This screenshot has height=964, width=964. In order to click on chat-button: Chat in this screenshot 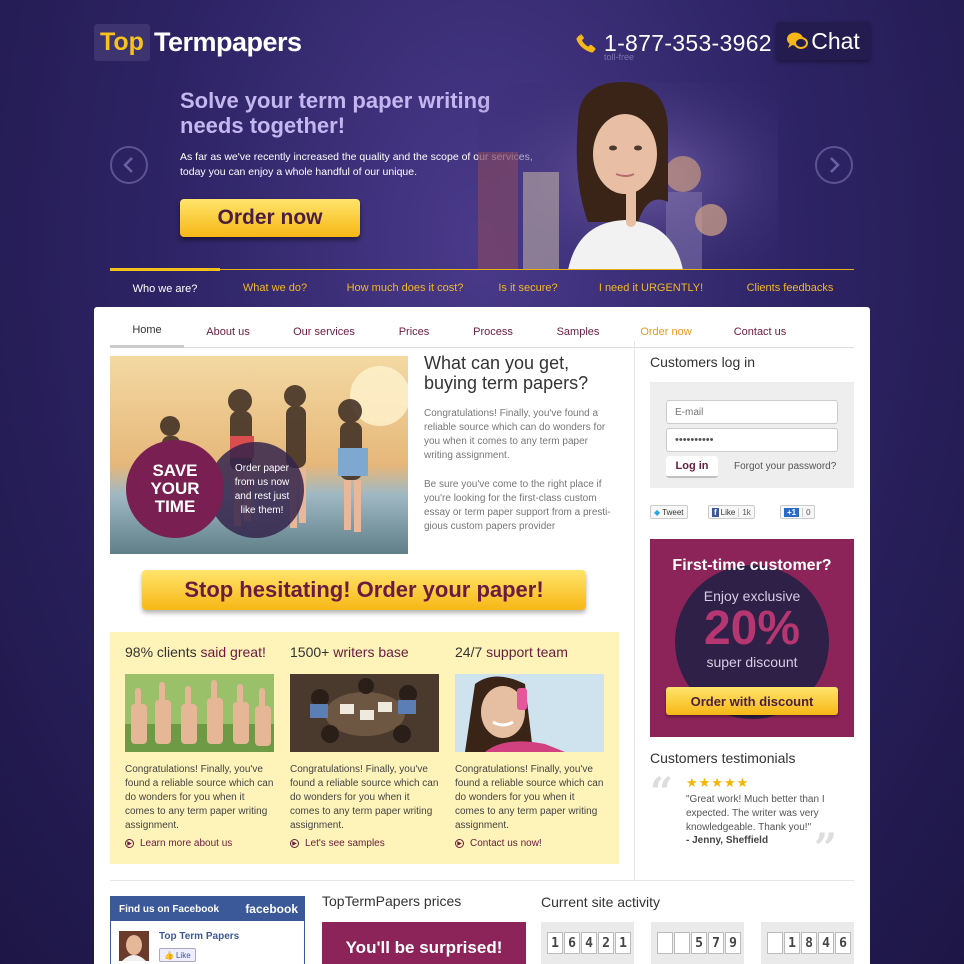, I will do `click(823, 41)`.